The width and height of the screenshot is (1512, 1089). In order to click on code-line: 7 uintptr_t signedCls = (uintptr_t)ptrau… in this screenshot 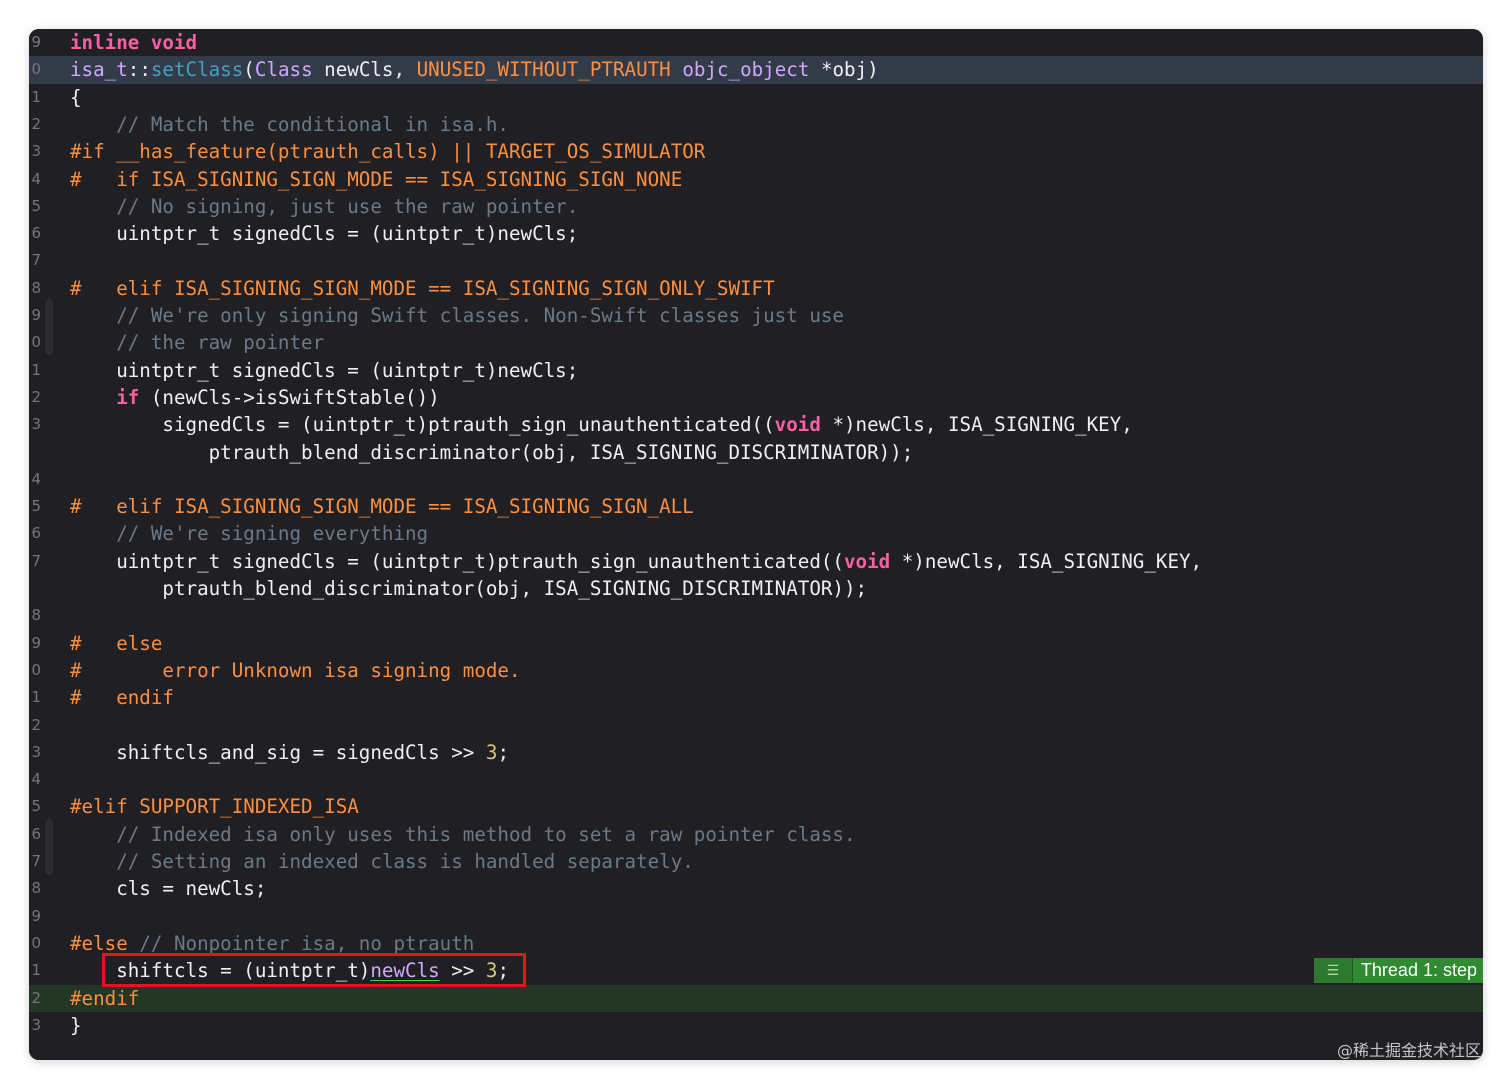, I will do `click(756, 561)`.